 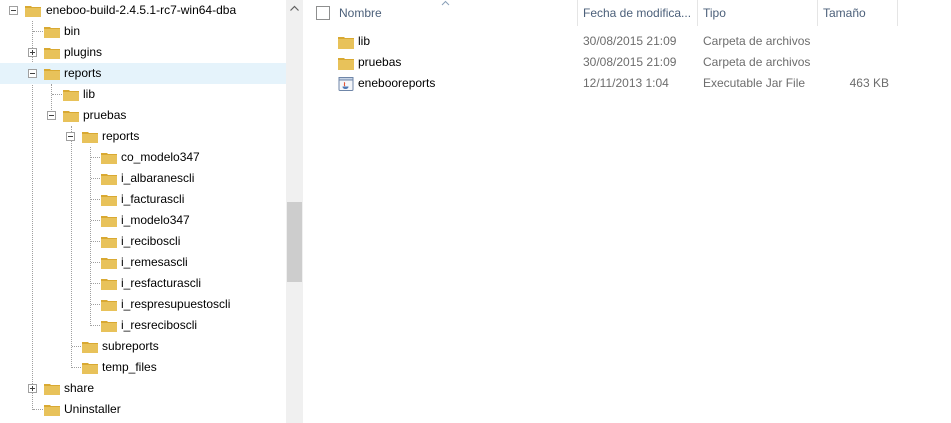 What do you see at coordinates (154, 262) in the screenshot?
I see `tree-item-label: i_remesascli` at bounding box center [154, 262].